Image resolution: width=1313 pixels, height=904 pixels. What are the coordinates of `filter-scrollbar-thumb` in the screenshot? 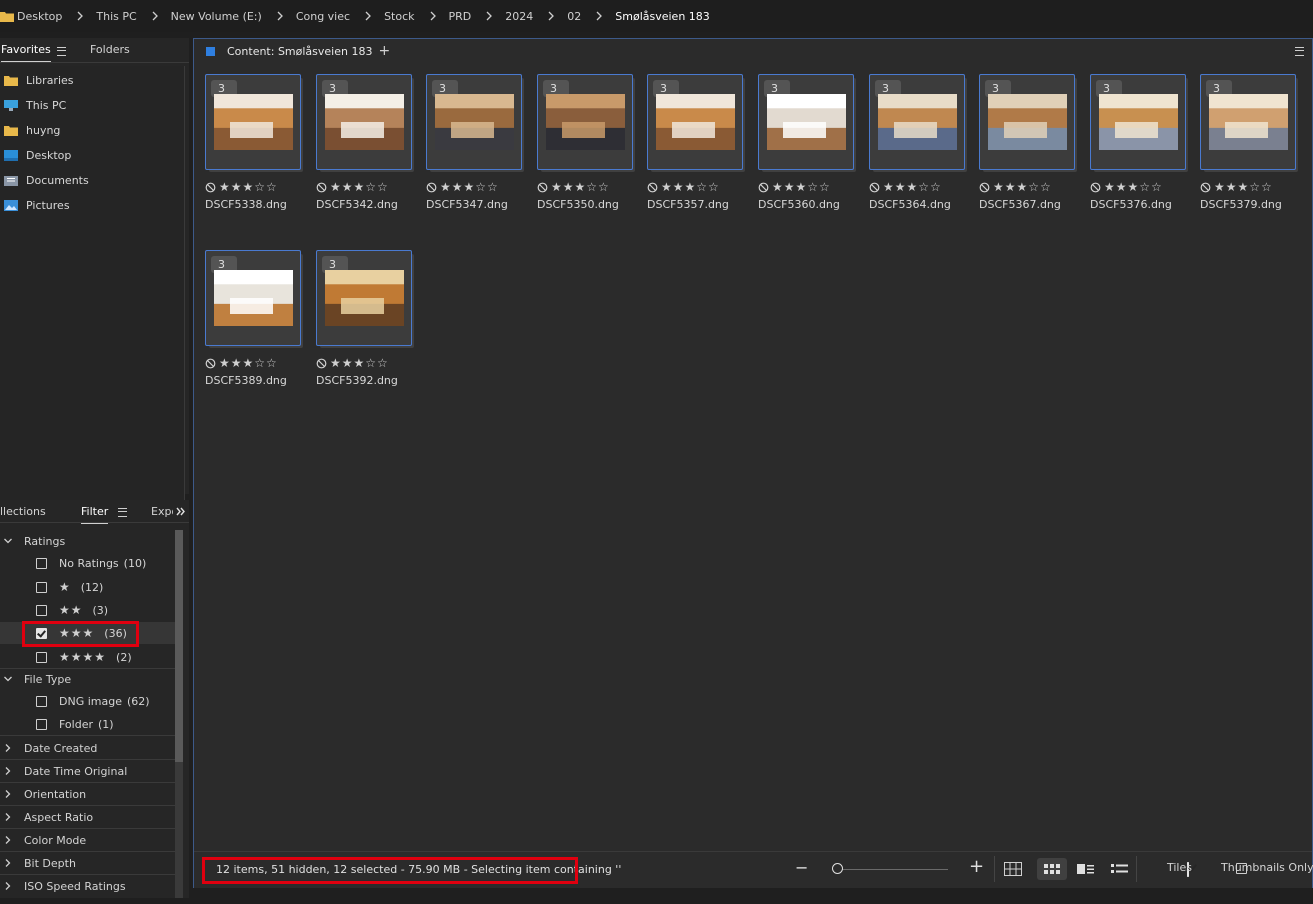 It's located at (179, 646).